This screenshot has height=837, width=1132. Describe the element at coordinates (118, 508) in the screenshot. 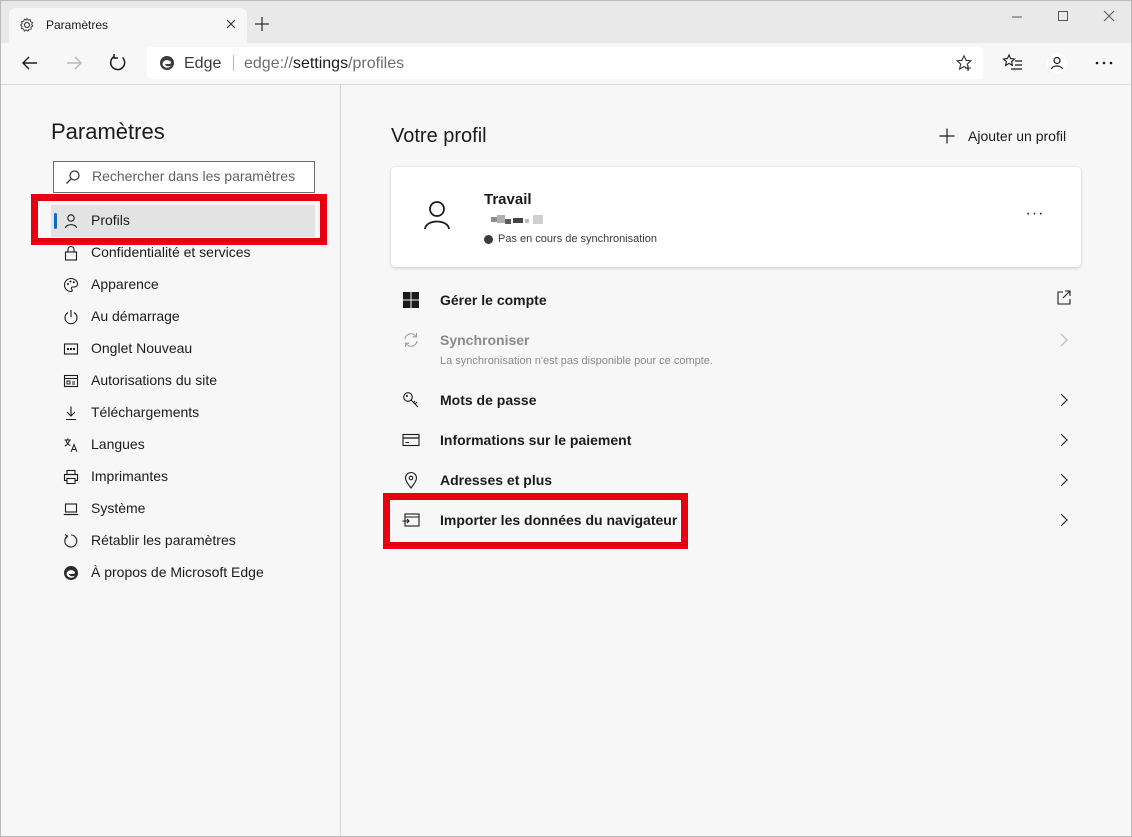

I see `sidebar-item-label: Système` at that location.